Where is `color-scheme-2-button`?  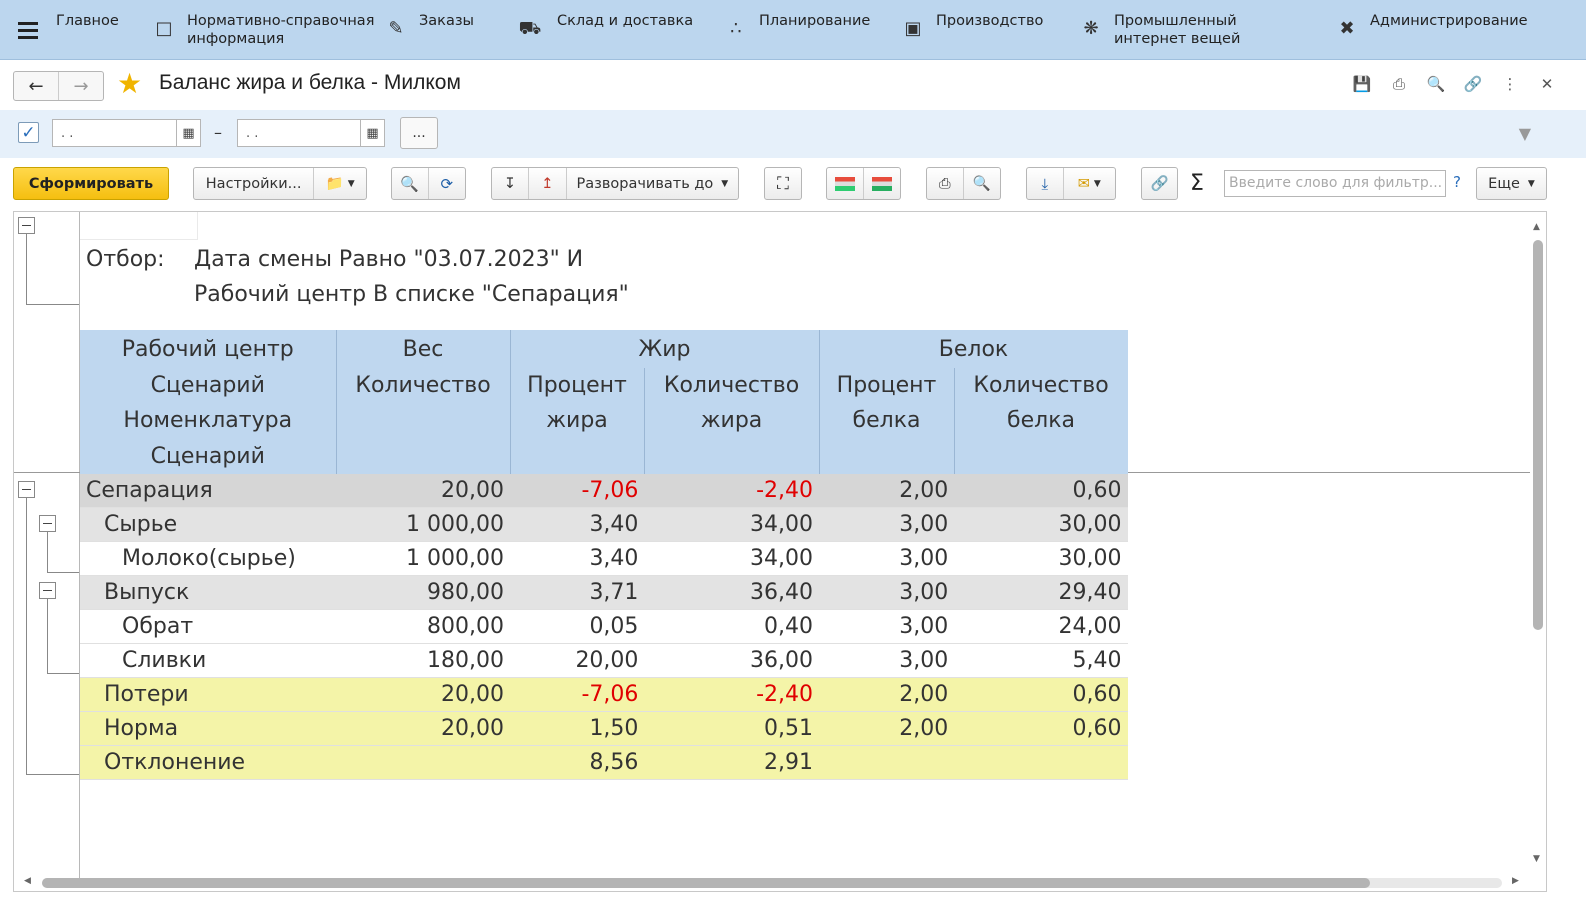 color-scheme-2-button is located at coordinates (882, 183).